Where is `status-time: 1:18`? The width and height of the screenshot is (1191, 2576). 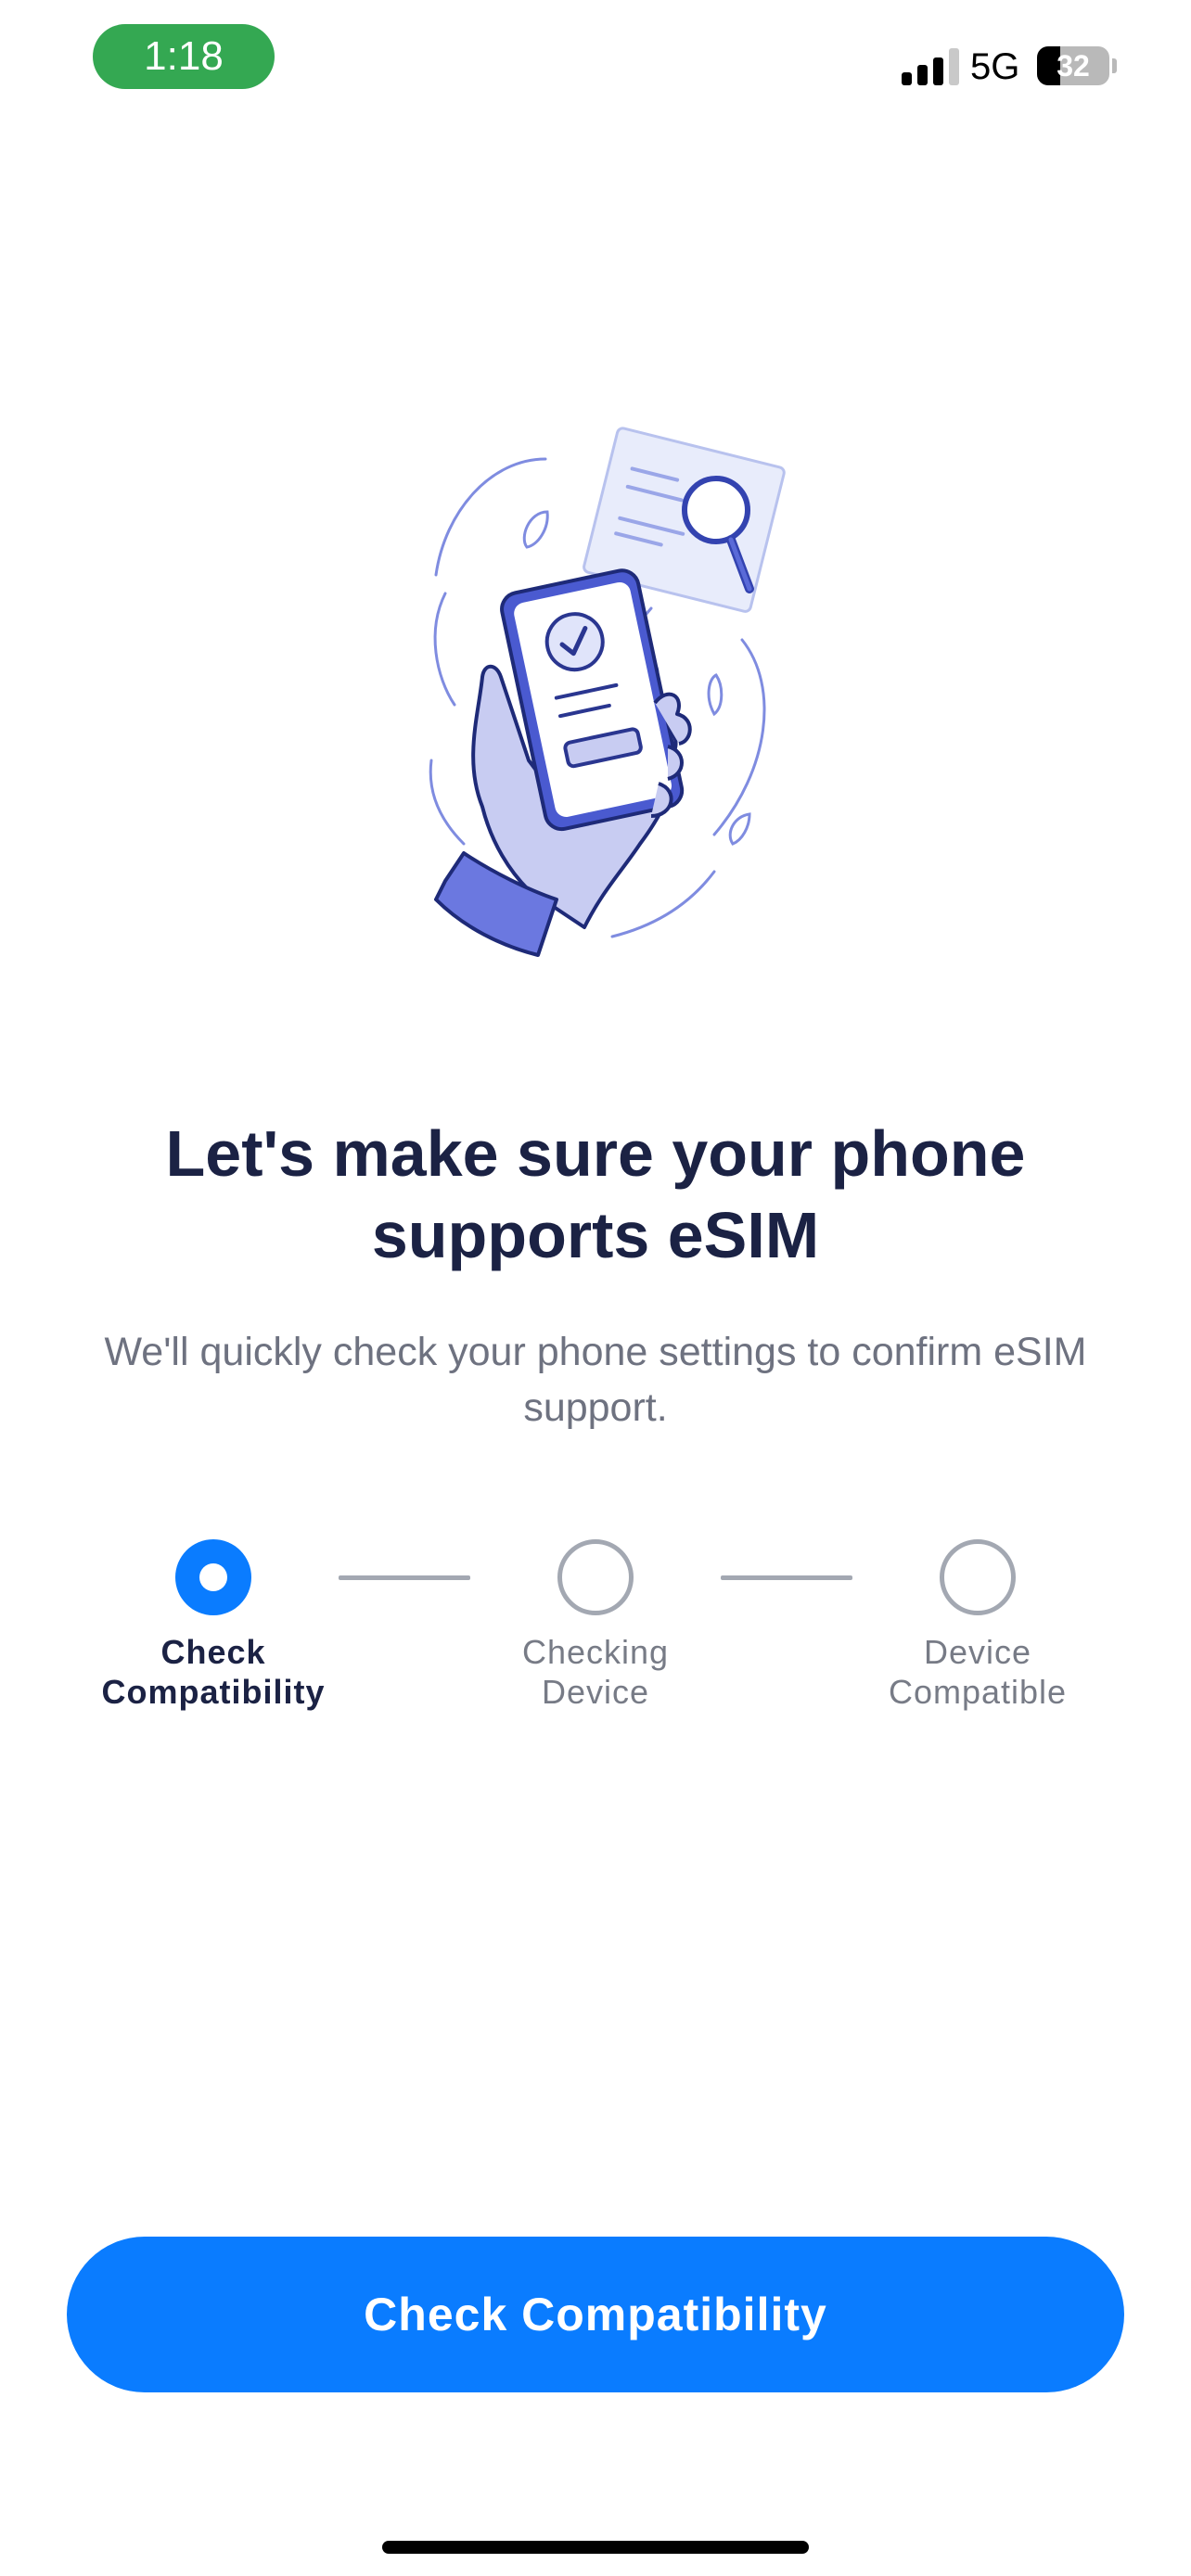 status-time: 1:18 is located at coordinates (184, 56).